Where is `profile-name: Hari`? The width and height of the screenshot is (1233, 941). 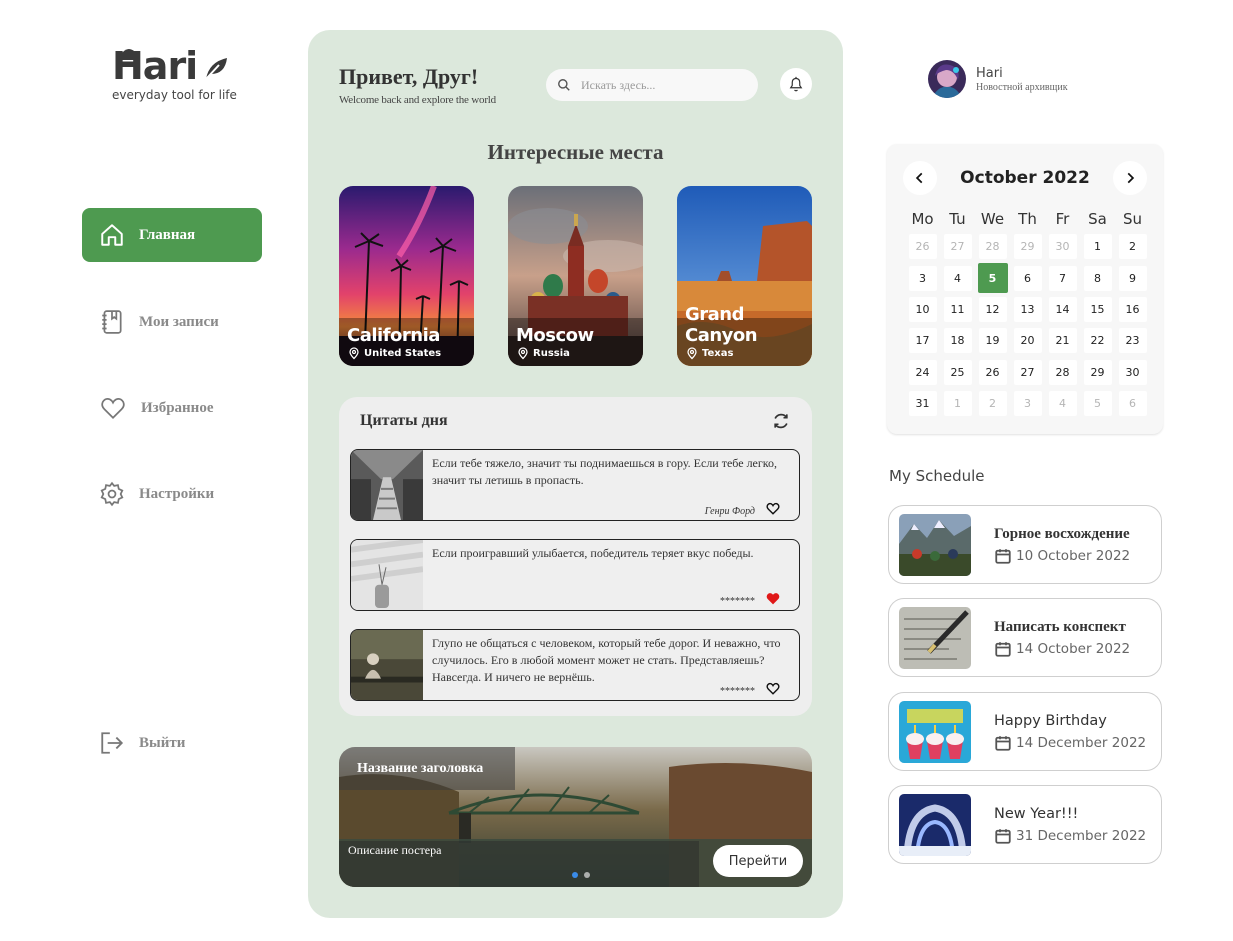
profile-name: Hari is located at coordinates (989, 73).